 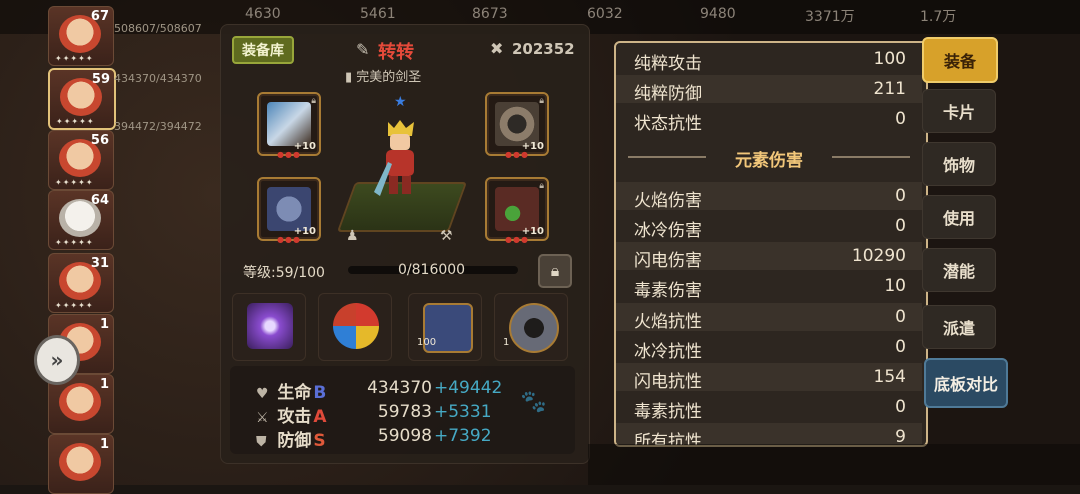 I want to click on hero-hp-text: 434370/434370, so click(x=158, y=78).